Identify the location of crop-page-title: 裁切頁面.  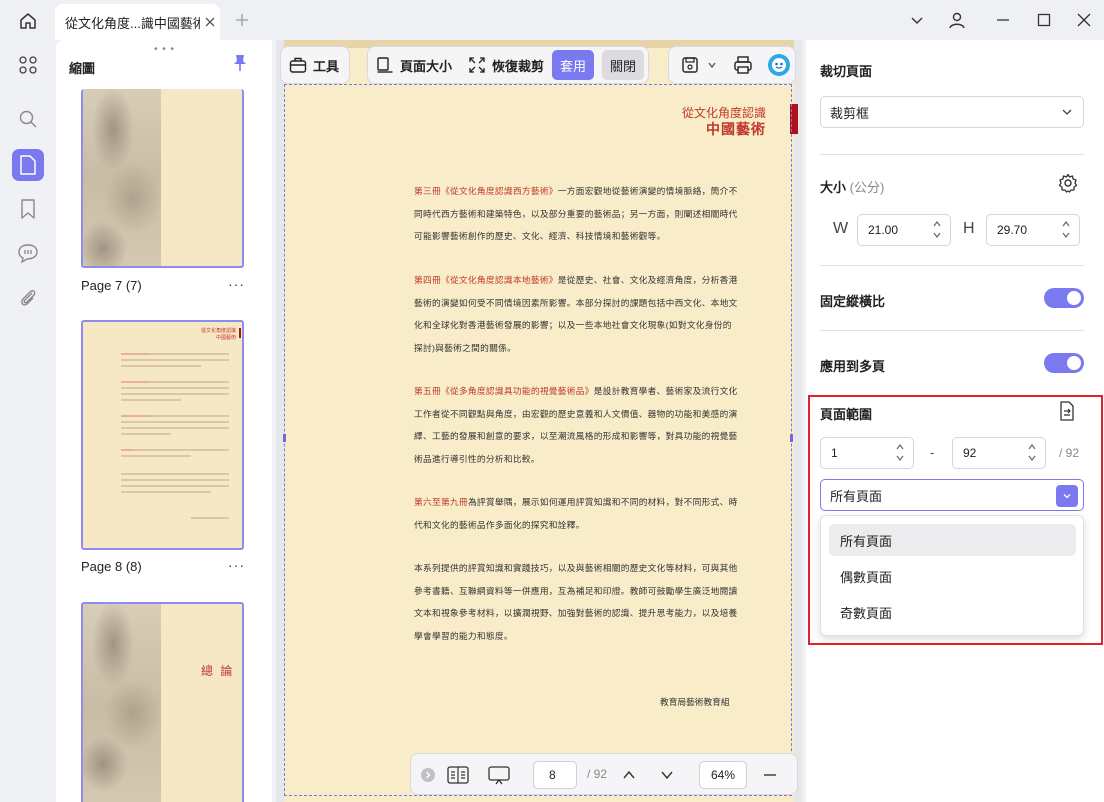
(846, 71).